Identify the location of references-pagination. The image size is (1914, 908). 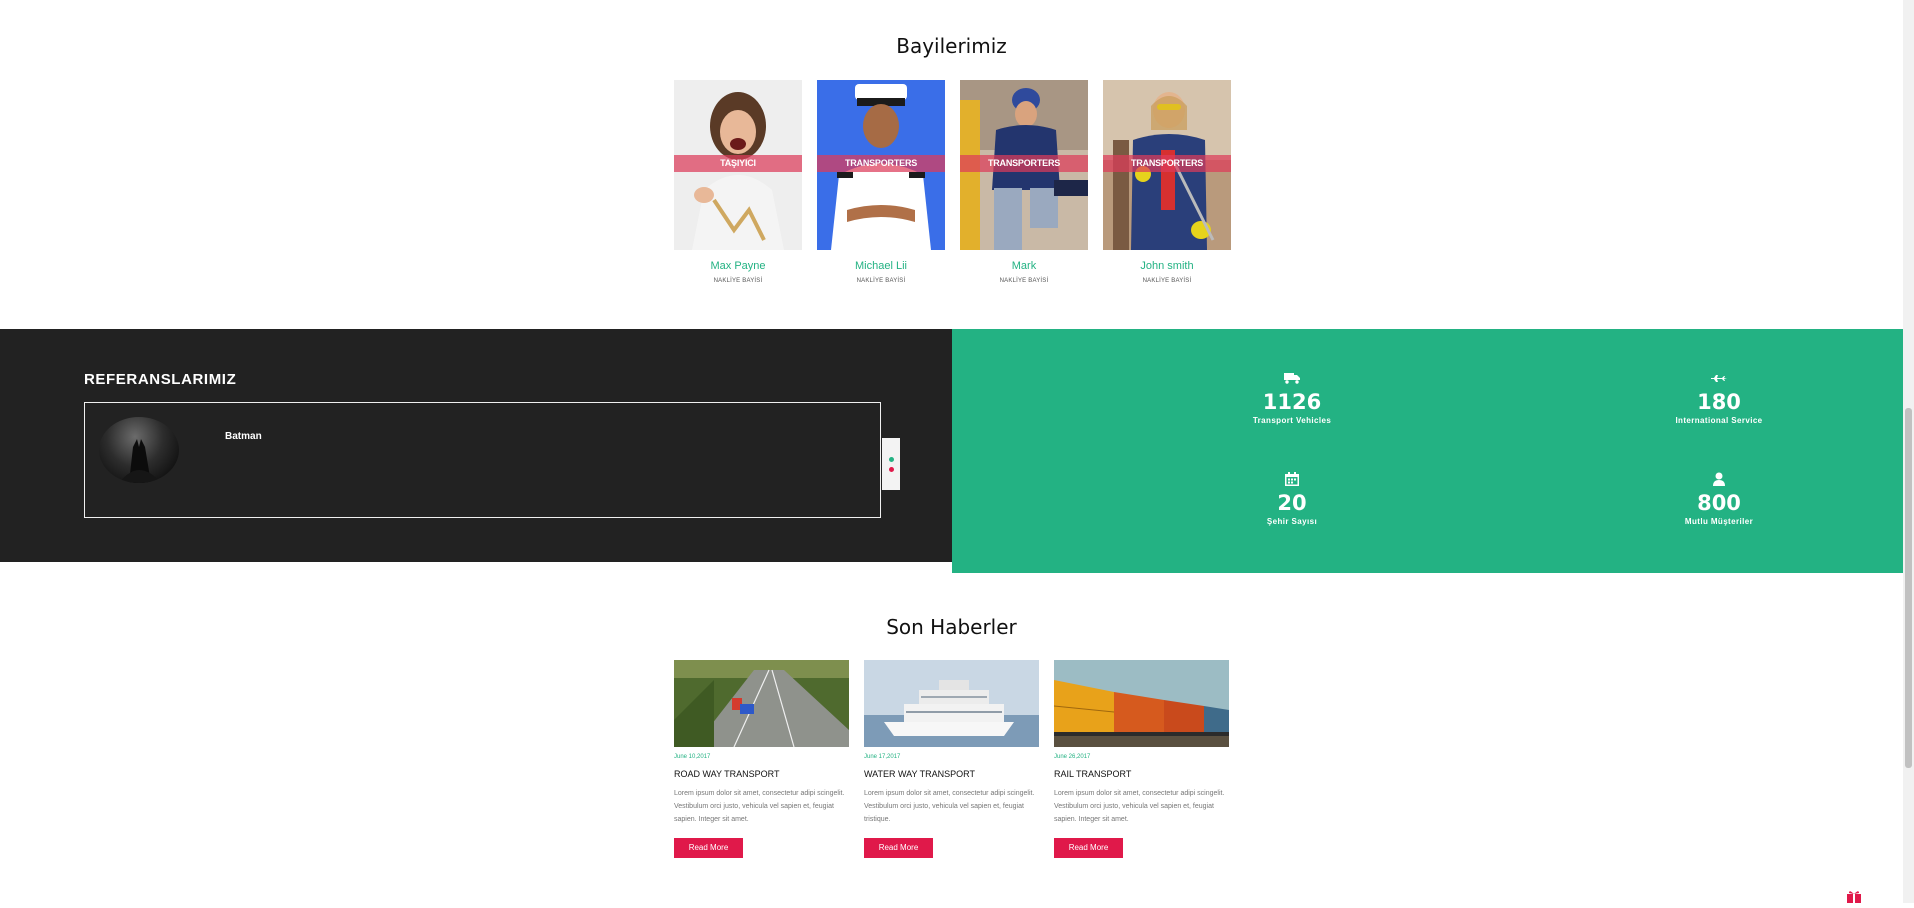
(891, 464).